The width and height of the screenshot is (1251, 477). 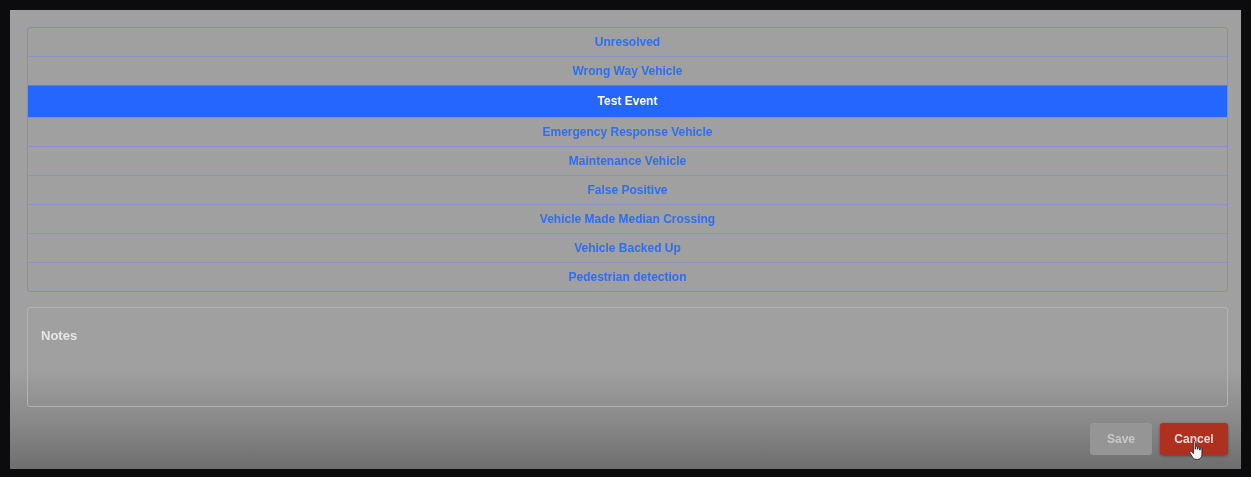 I want to click on option-item: Maintenance Vehicle, so click(x=627, y=160).